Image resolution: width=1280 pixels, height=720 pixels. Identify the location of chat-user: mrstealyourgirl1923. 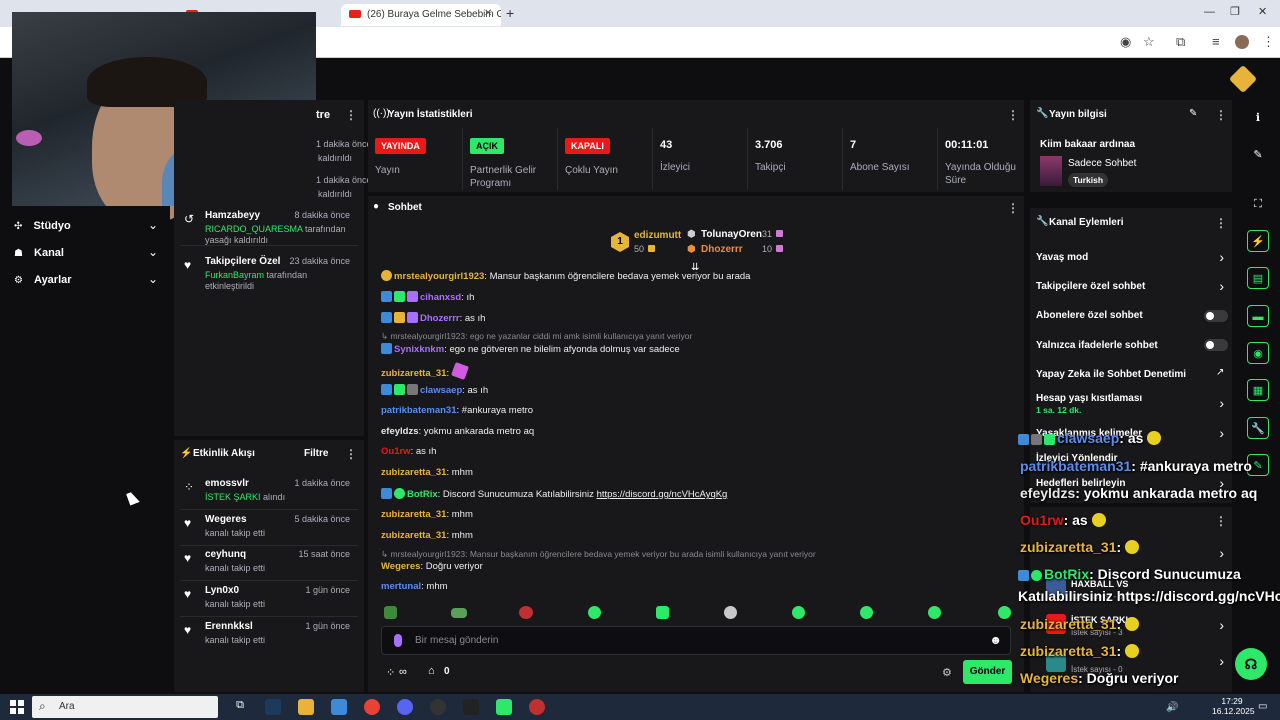
(439, 276).